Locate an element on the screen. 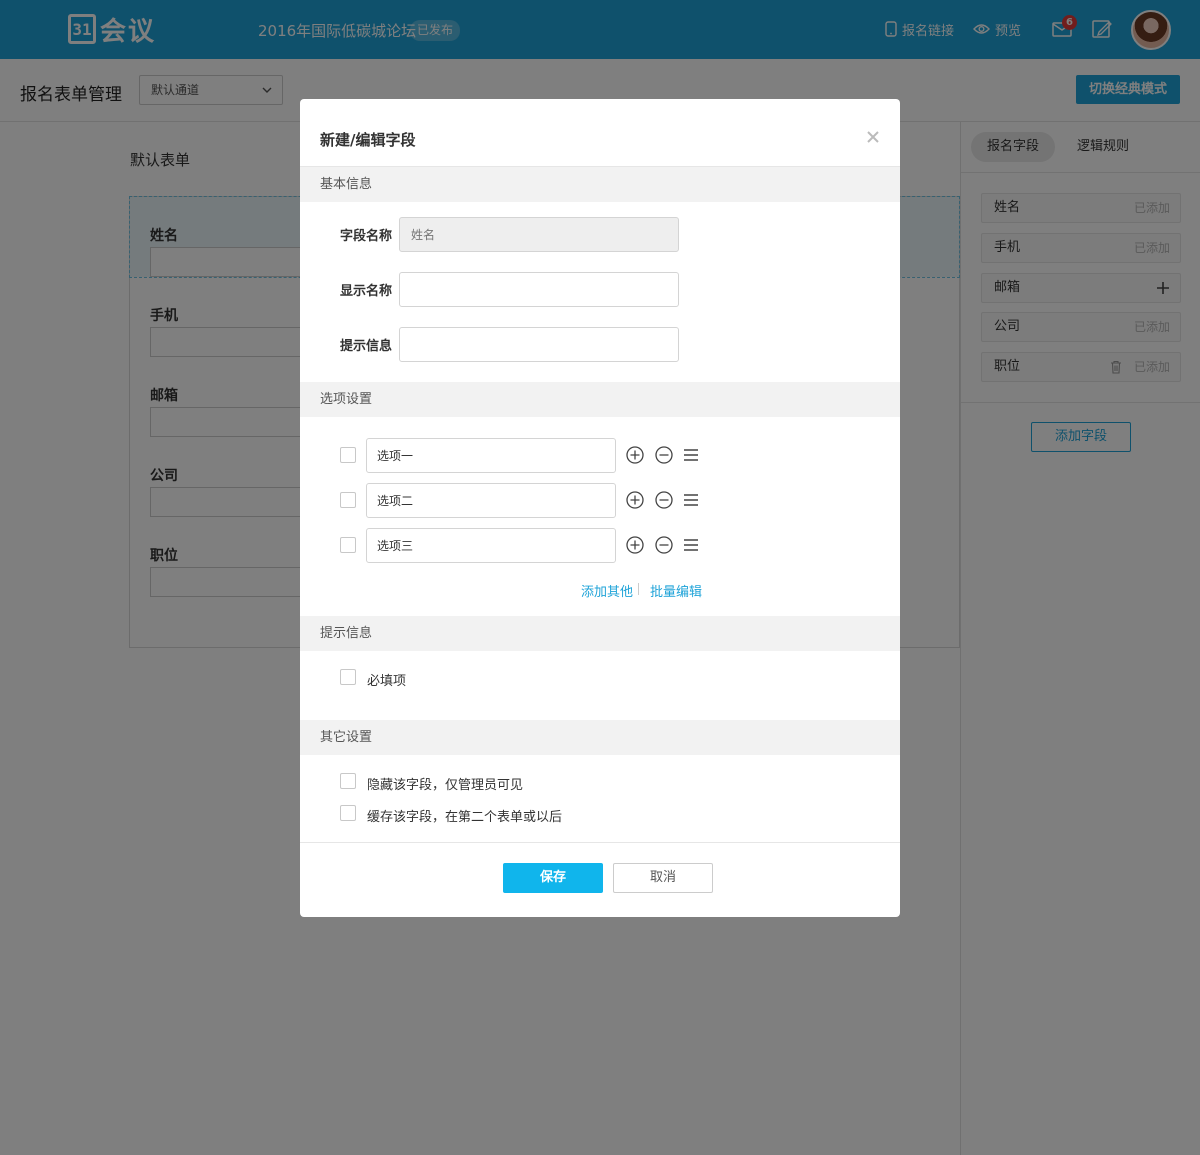  option-1-input is located at coordinates (491, 455).